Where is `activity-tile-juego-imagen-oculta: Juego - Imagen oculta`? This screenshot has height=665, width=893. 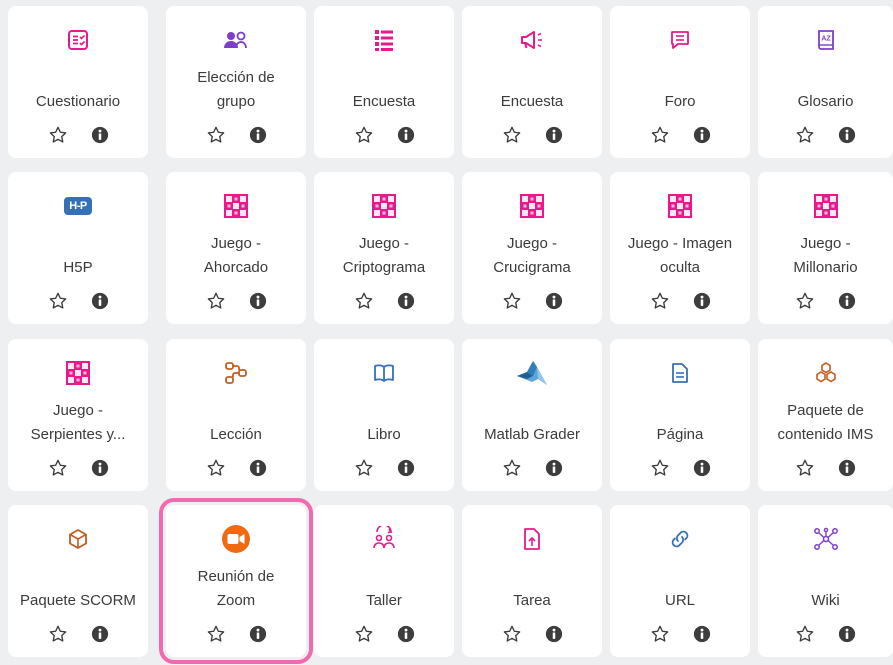
activity-tile-juego-imagen-oculta: Juego - Imagen oculta is located at coordinates (680, 248).